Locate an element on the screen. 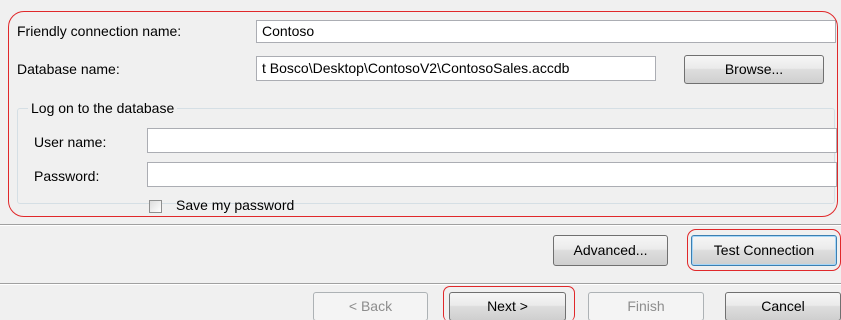 The image size is (841, 320). separator-lower-light is located at coordinates (420, 284).